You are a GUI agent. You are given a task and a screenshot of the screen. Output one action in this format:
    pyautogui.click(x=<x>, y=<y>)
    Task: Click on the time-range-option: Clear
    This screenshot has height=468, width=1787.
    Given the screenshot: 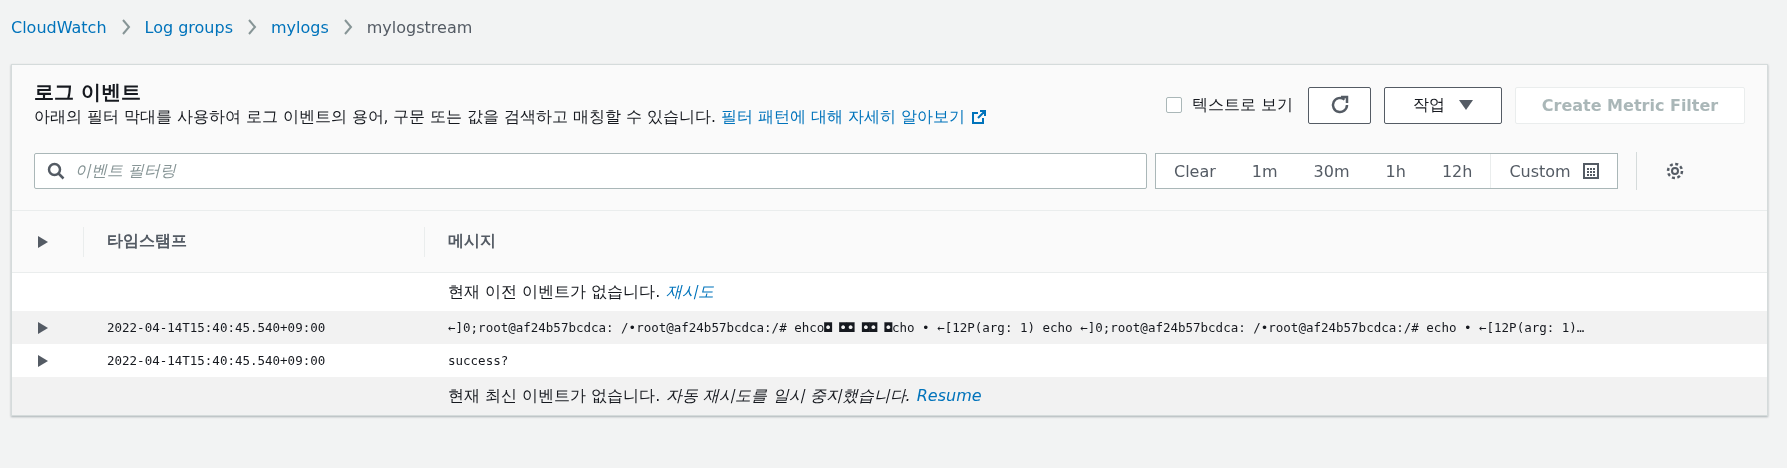 What is the action you would take?
    pyautogui.click(x=1195, y=171)
    